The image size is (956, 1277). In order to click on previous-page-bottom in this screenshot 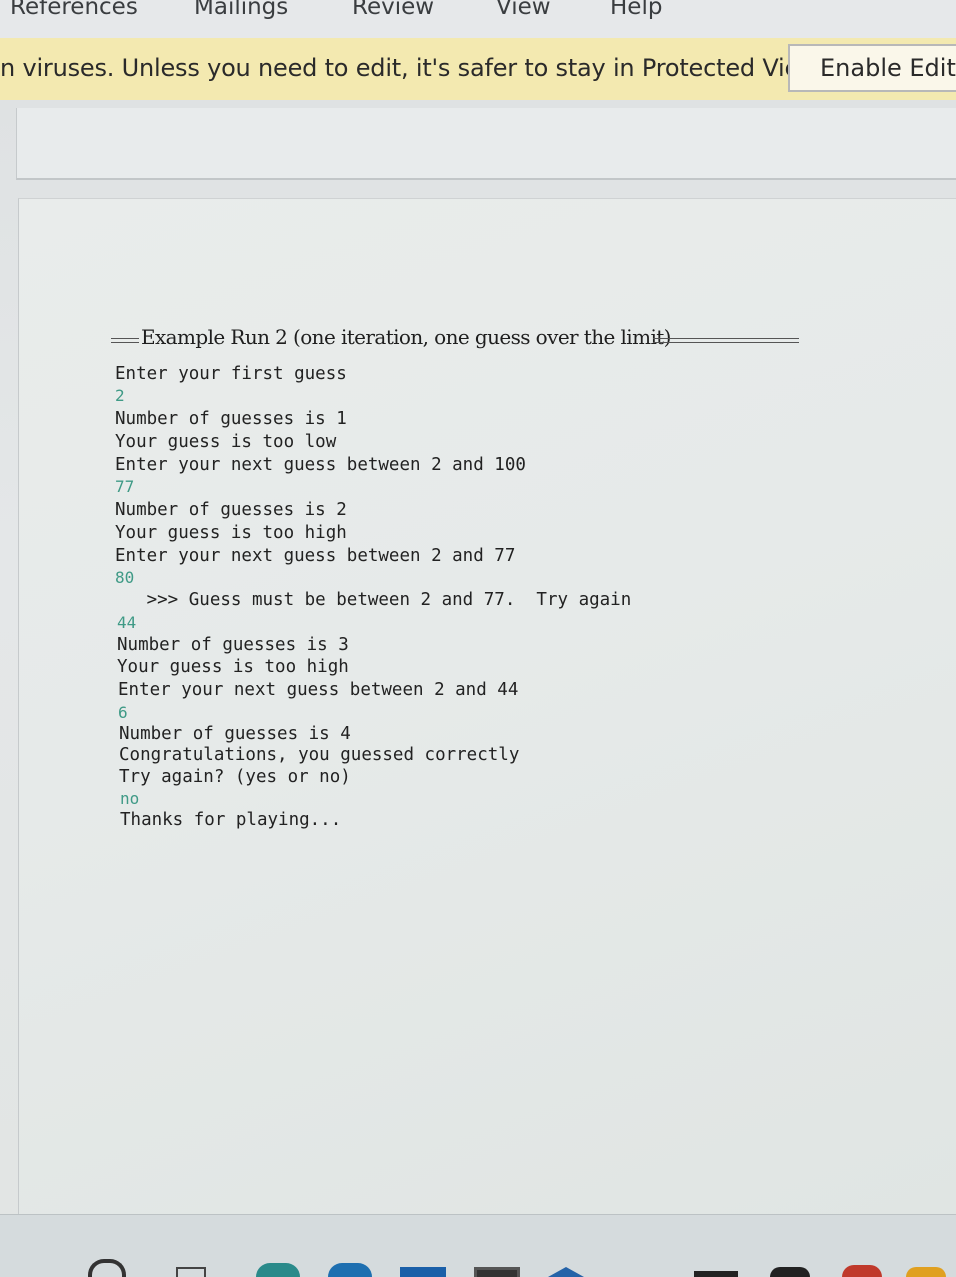, I will do `click(486, 144)`.